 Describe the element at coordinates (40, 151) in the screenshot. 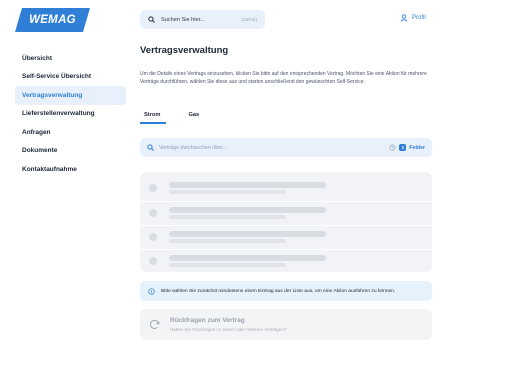

I see `sidebar-item-label: Dokumente` at that location.